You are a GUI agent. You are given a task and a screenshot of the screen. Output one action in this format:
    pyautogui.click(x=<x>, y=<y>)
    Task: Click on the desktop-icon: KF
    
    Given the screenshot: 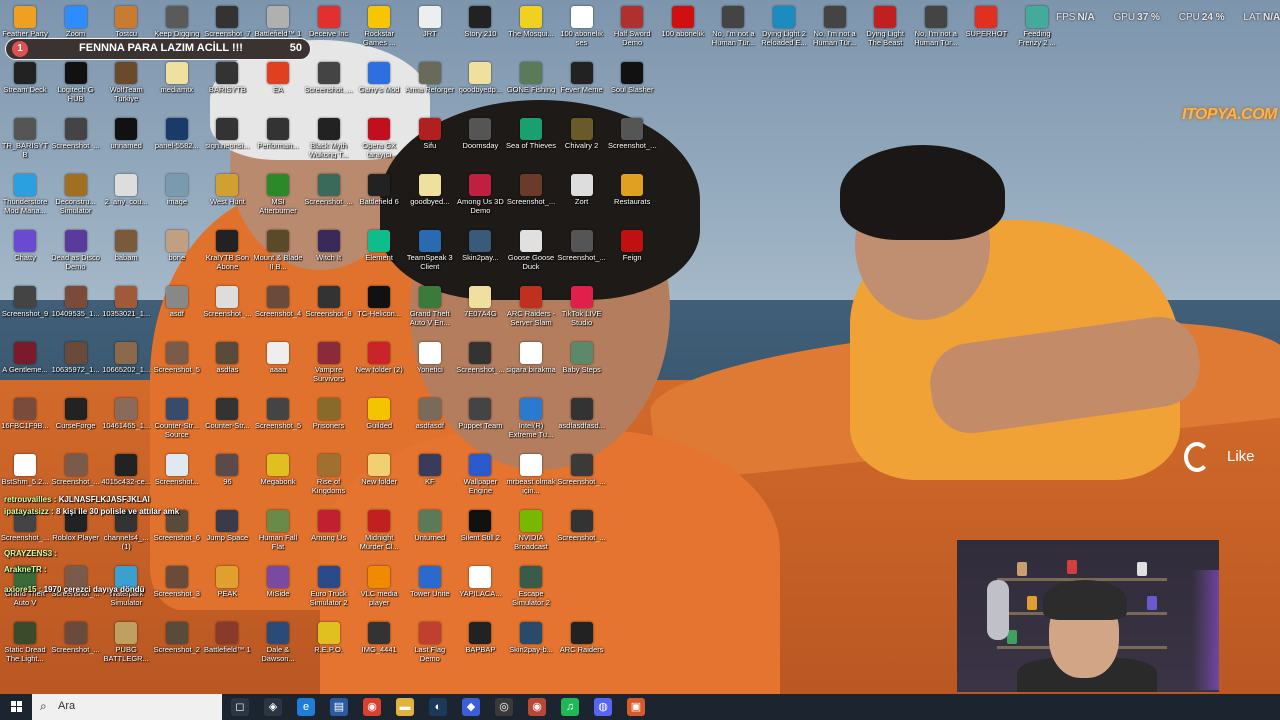 What is the action you would take?
    pyautogui.click(x=430, y=477)
    